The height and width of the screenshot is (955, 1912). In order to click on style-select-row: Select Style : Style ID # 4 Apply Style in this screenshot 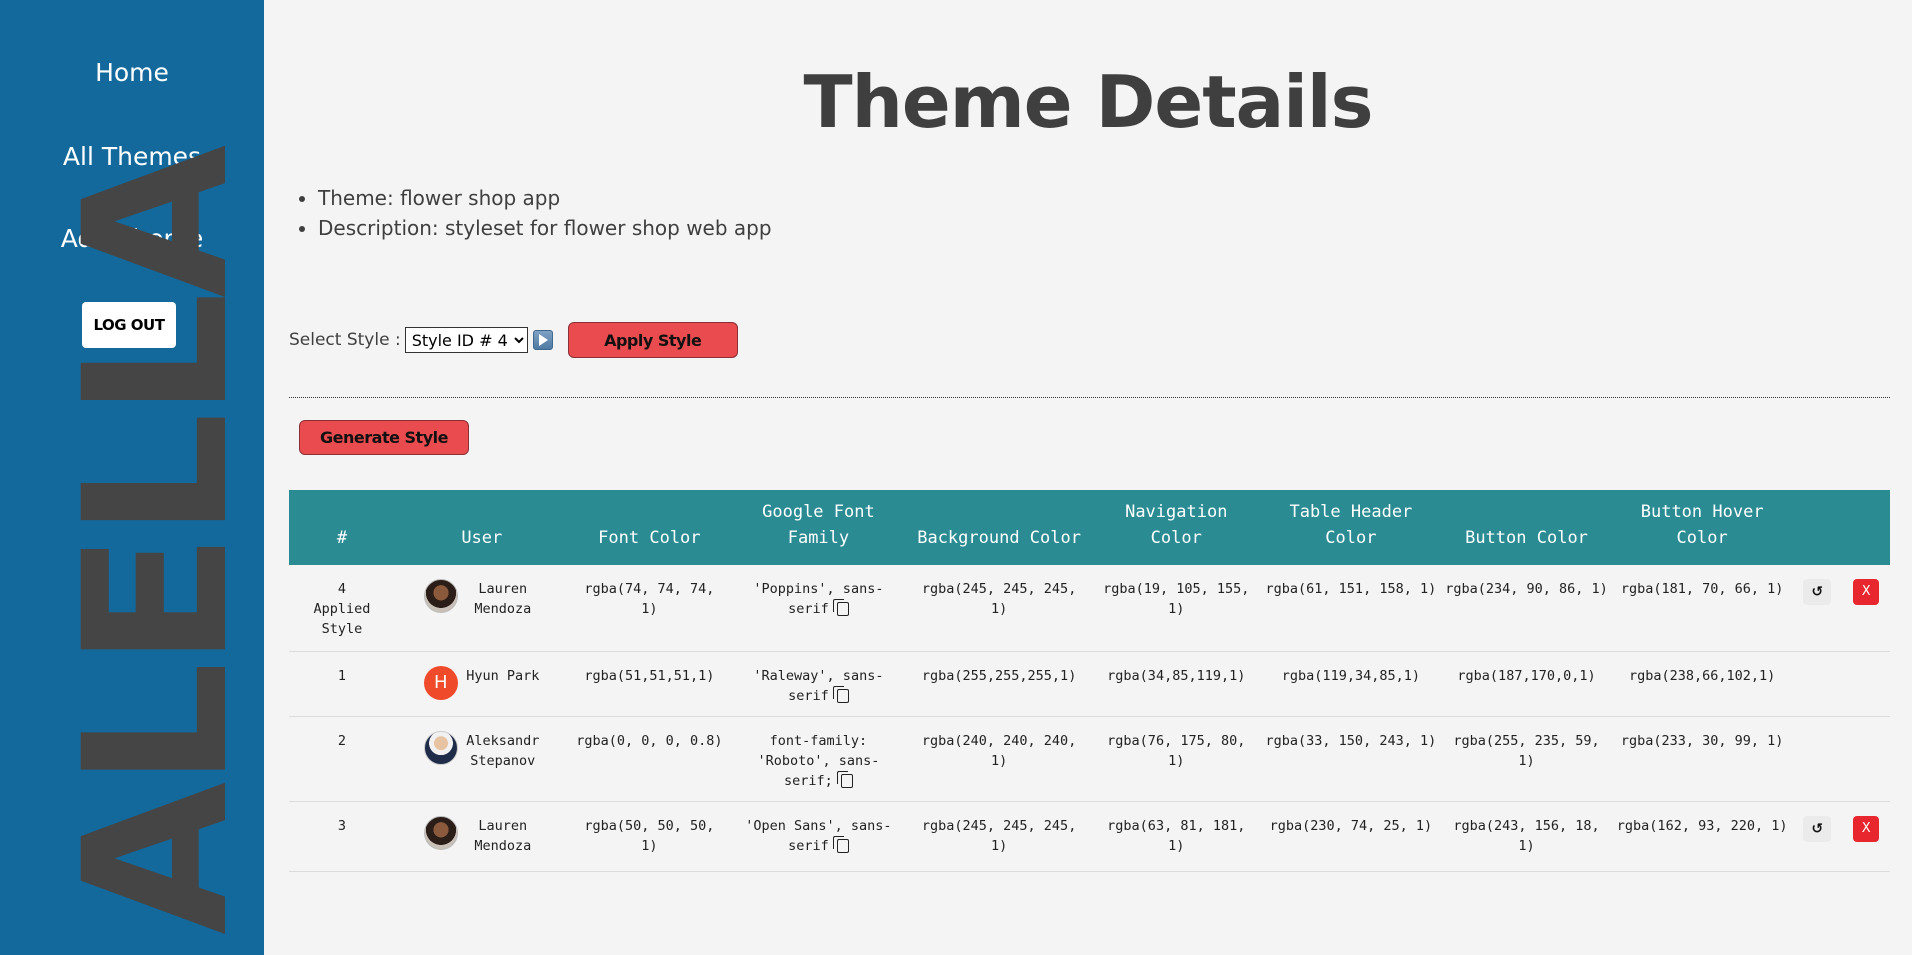, I will do `click(513, 340)`.